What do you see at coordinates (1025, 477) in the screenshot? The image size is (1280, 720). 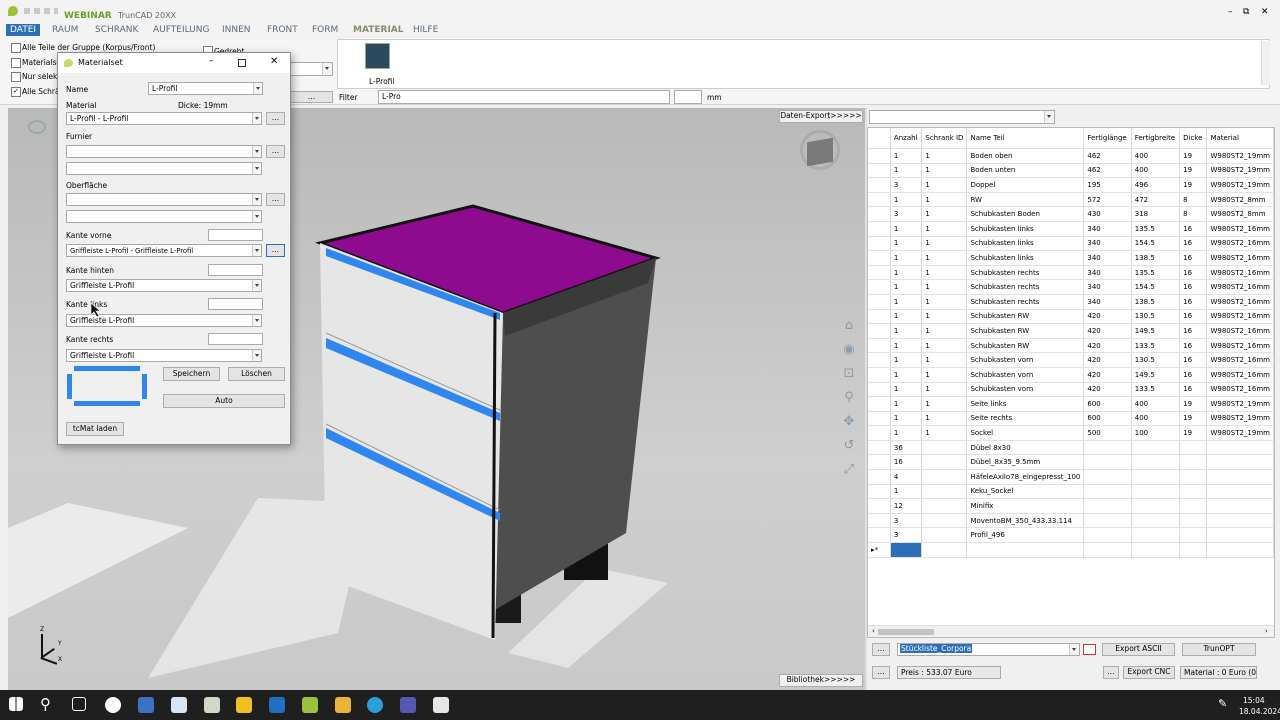 I see `table-cell: HäfeleAxilo78_eingepresst_100` at bounding box center [1025, 477].